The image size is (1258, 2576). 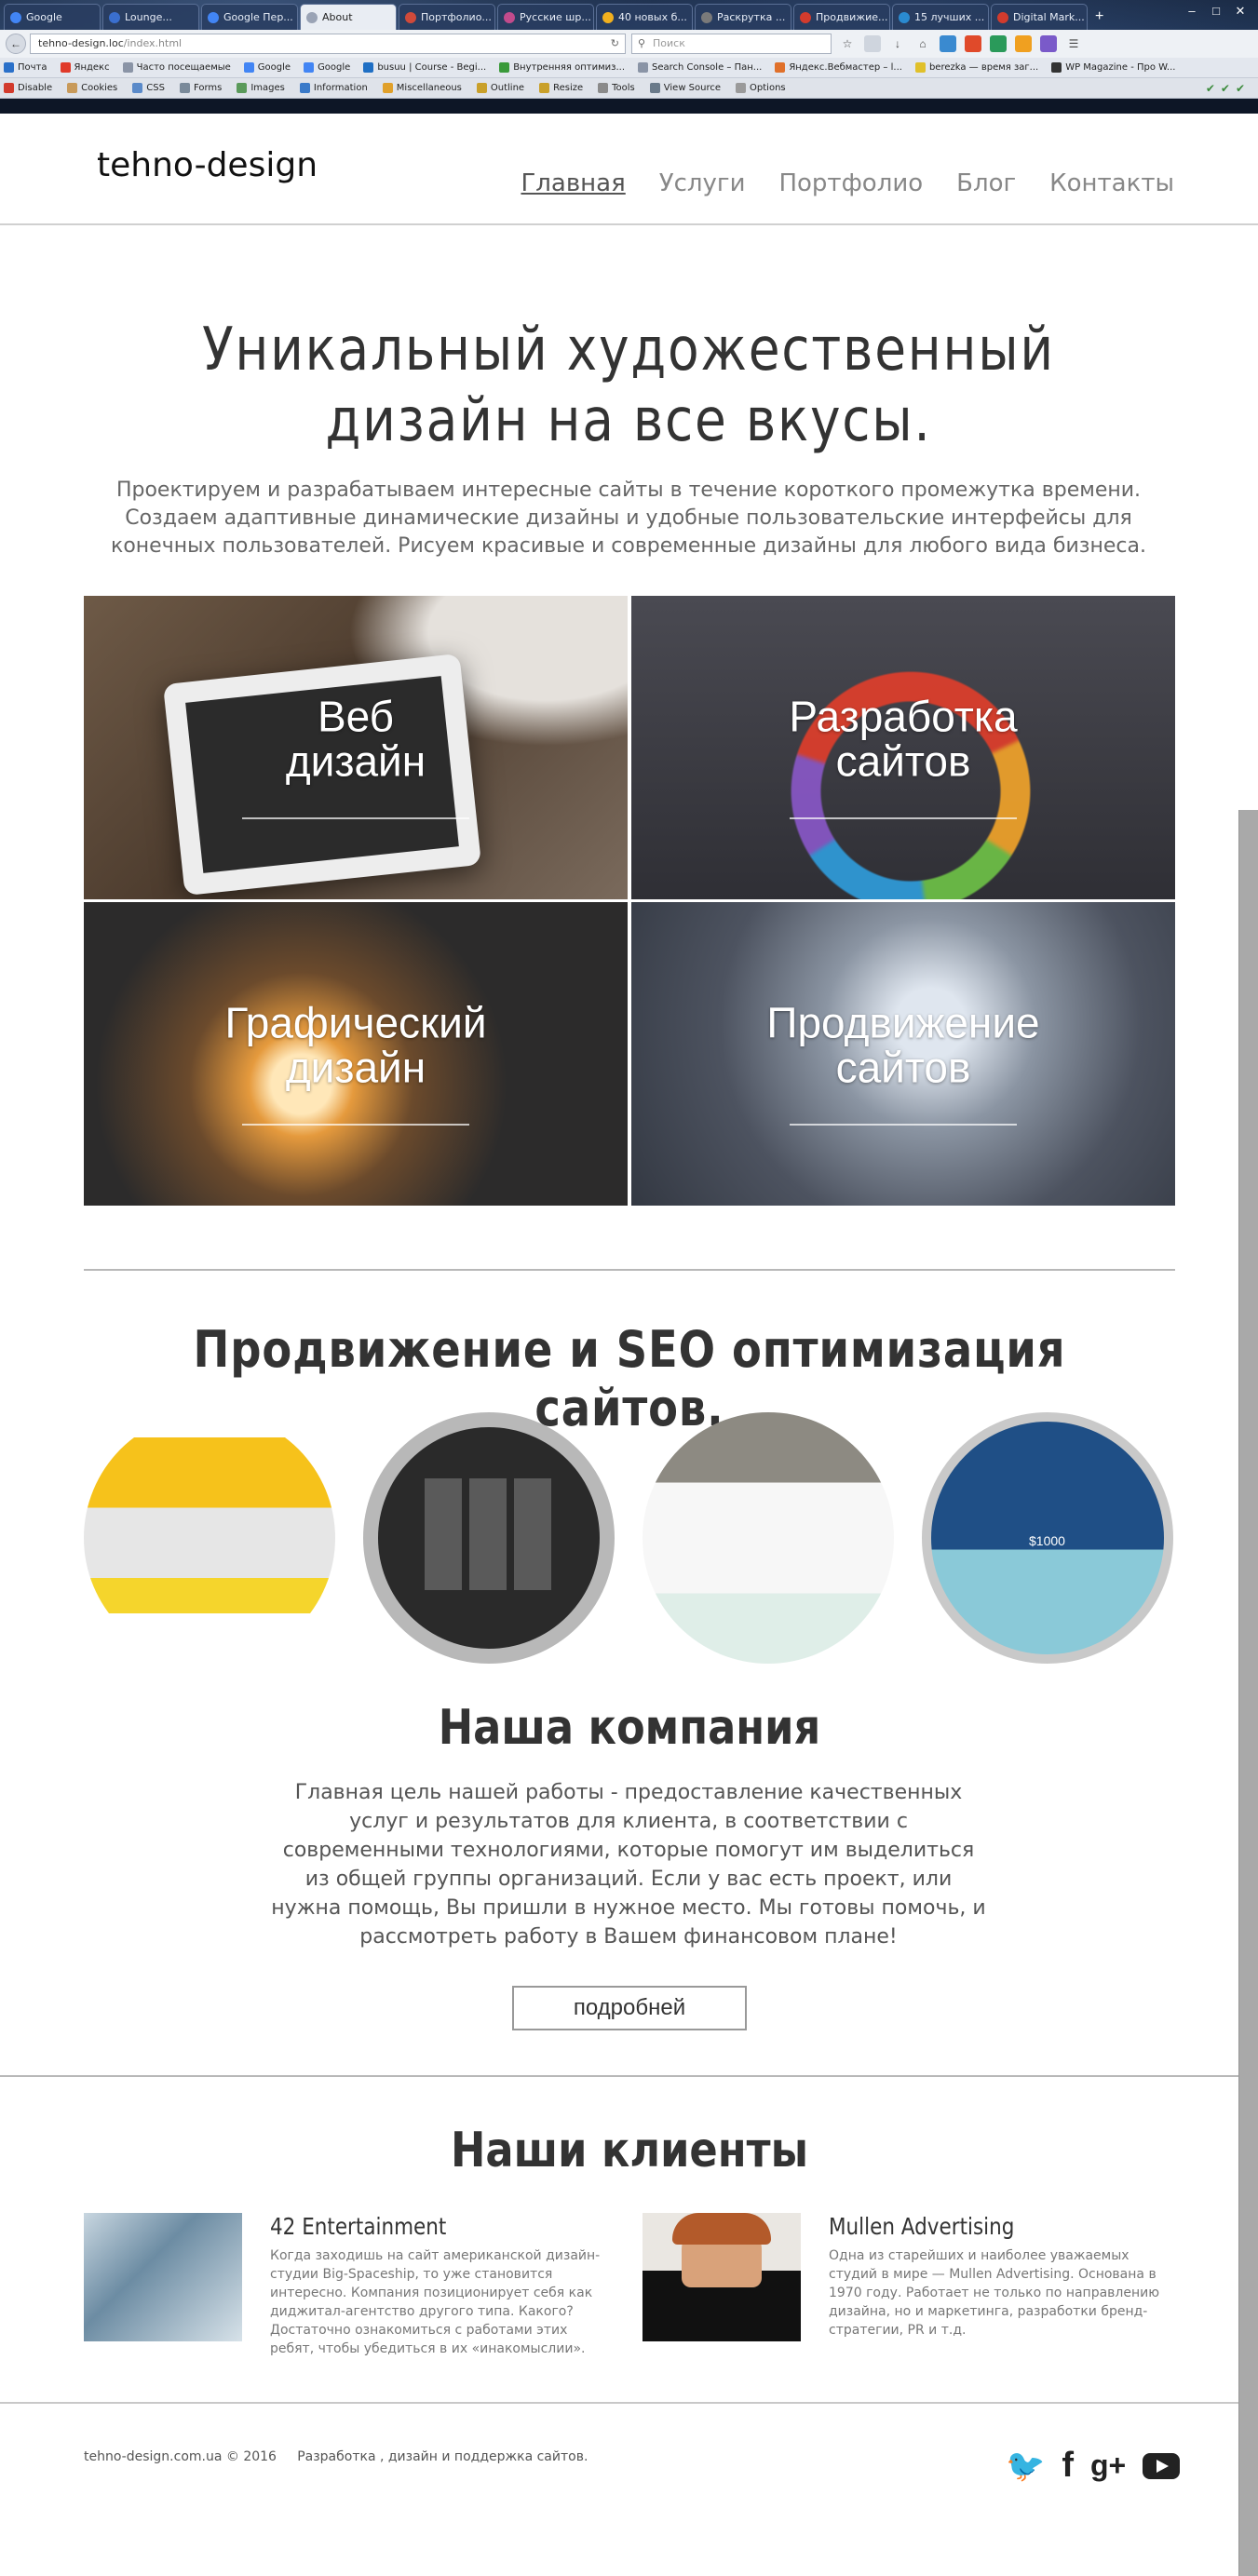 I want to click on site-icon, so click(x=411, y=17).